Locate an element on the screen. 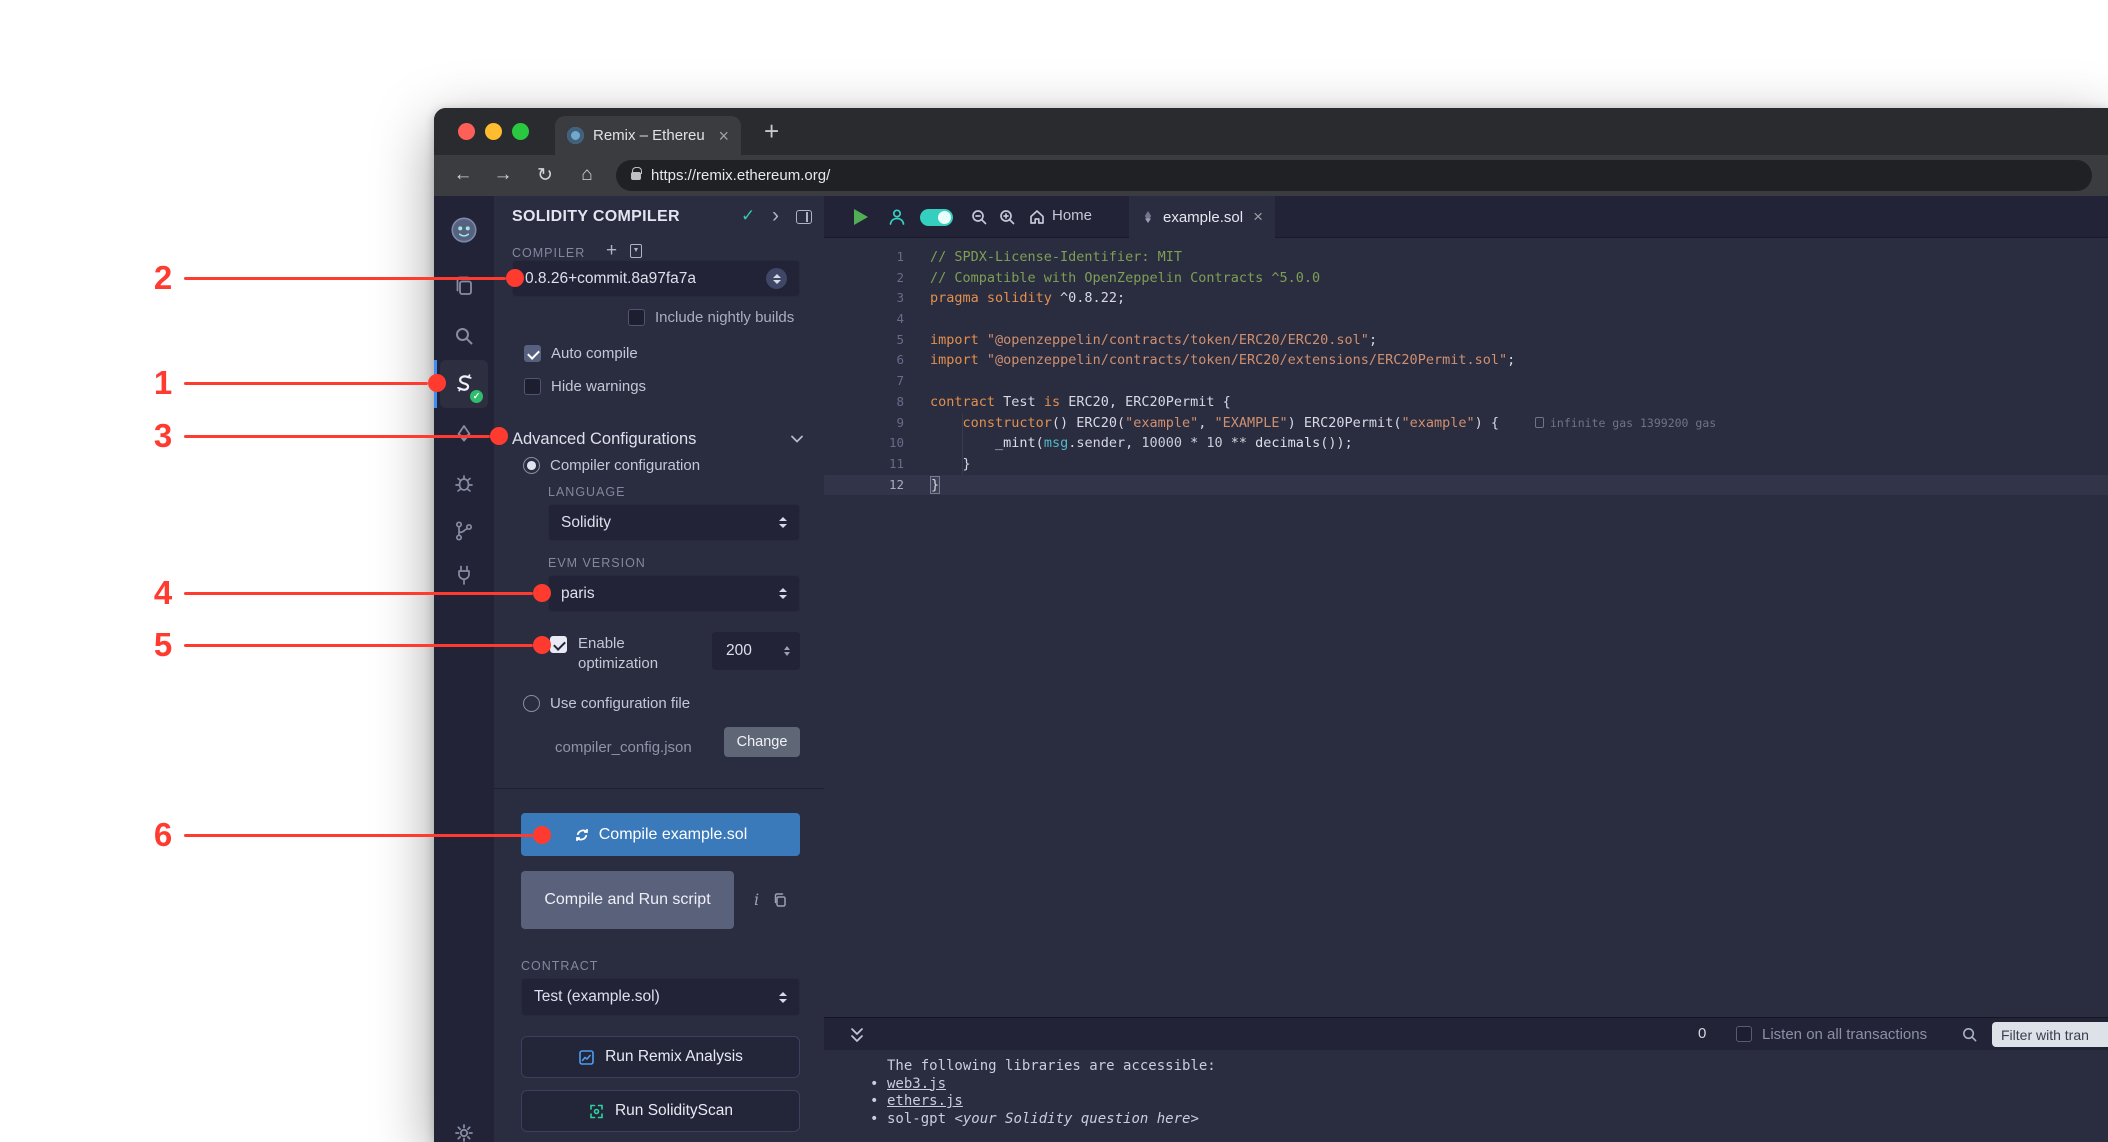  number-stepper-icon is located at coordinates (787, 651).